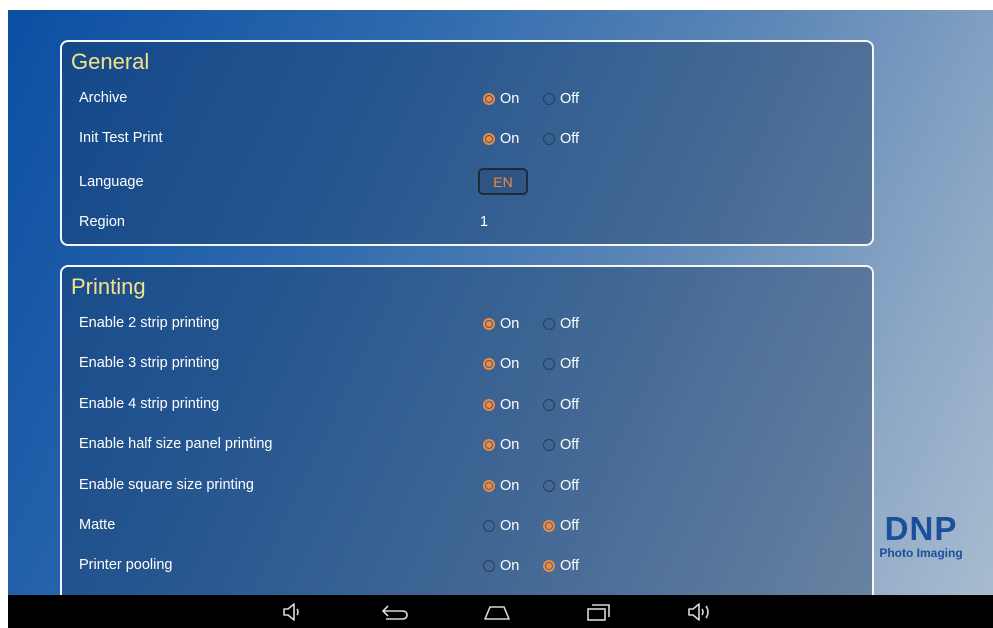 This screenshot has width=993, height=628. I want to click on dnp-logo: DNP Photo Imaging, so click(921, 539).